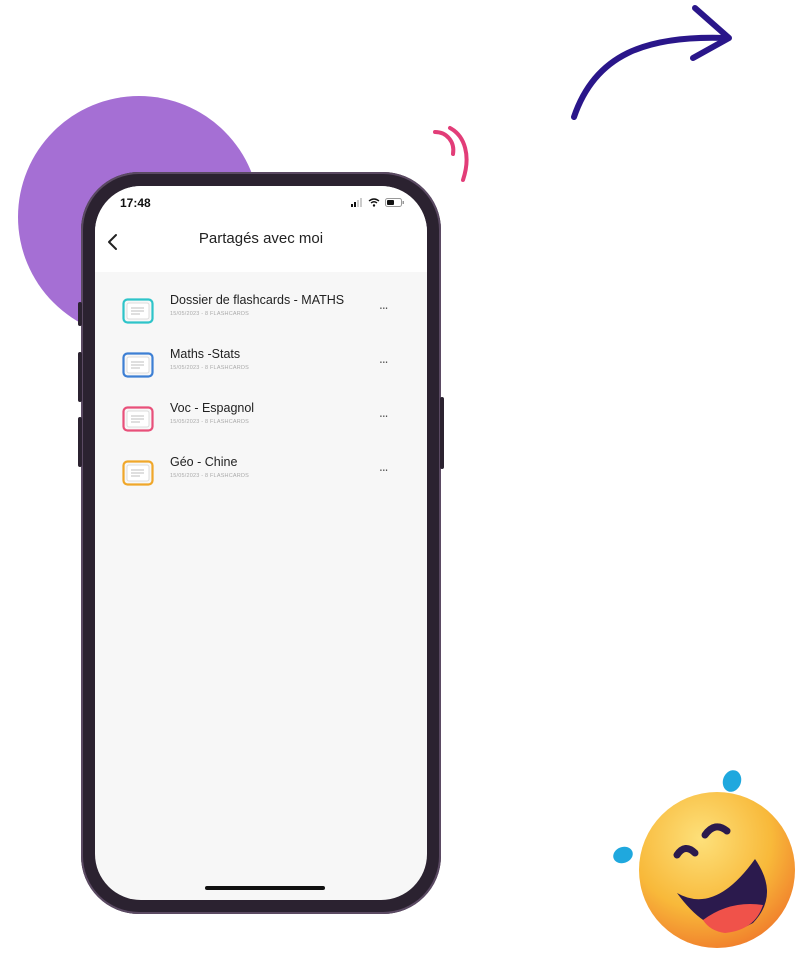  What do you see at coordinates (394, 202) in the screenshot?
I see `battery-icon` at bounding box center [394, 202].